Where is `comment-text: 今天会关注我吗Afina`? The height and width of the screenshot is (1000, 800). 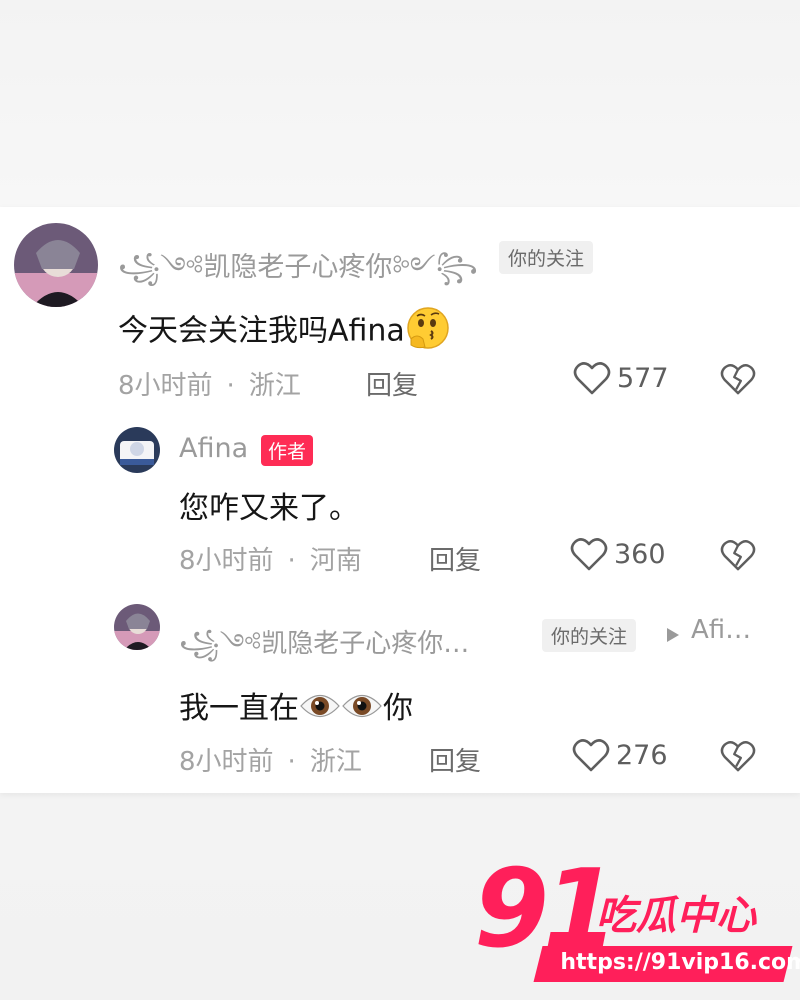
comment-text: 今天会关注我吗Afina is located at coordinates (284, 332).